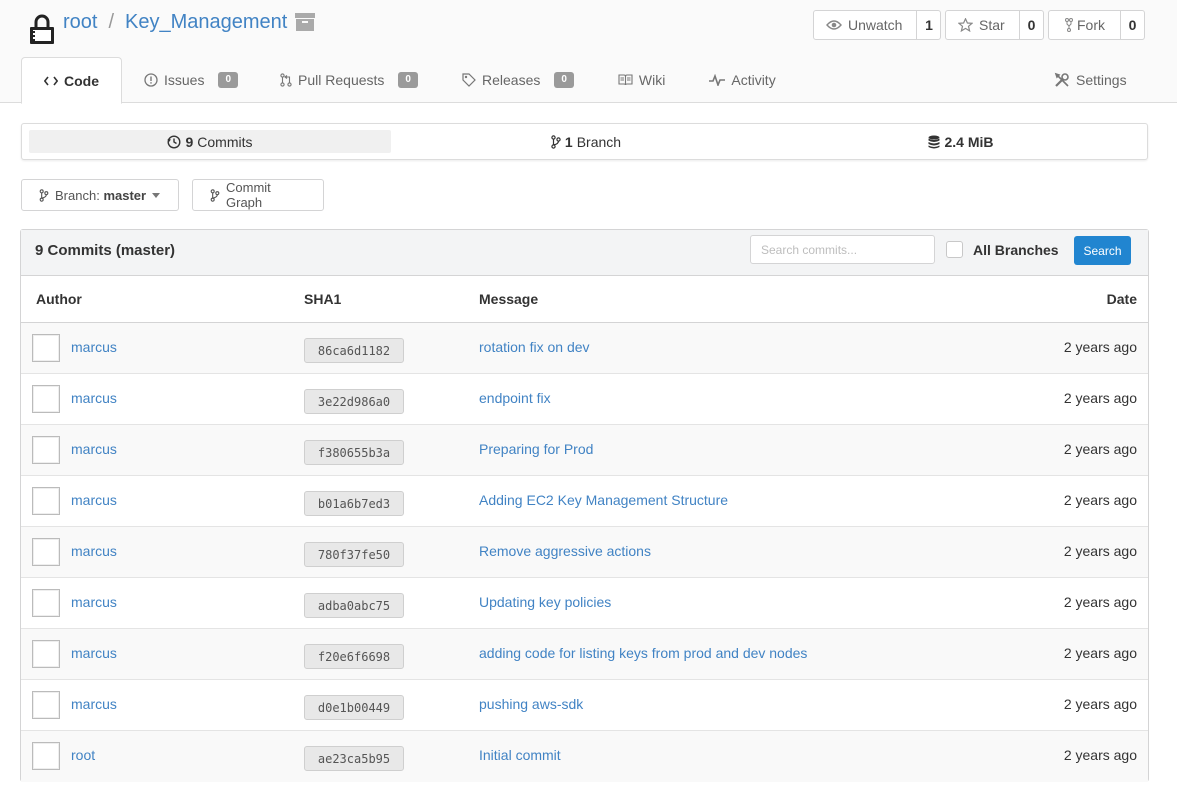 The width and height of the screenshot is (1177, 792). Describe the element at coordinates (536, 449) in the screenshot. I see `commit-message-link: Preparing for Prod` at that location.